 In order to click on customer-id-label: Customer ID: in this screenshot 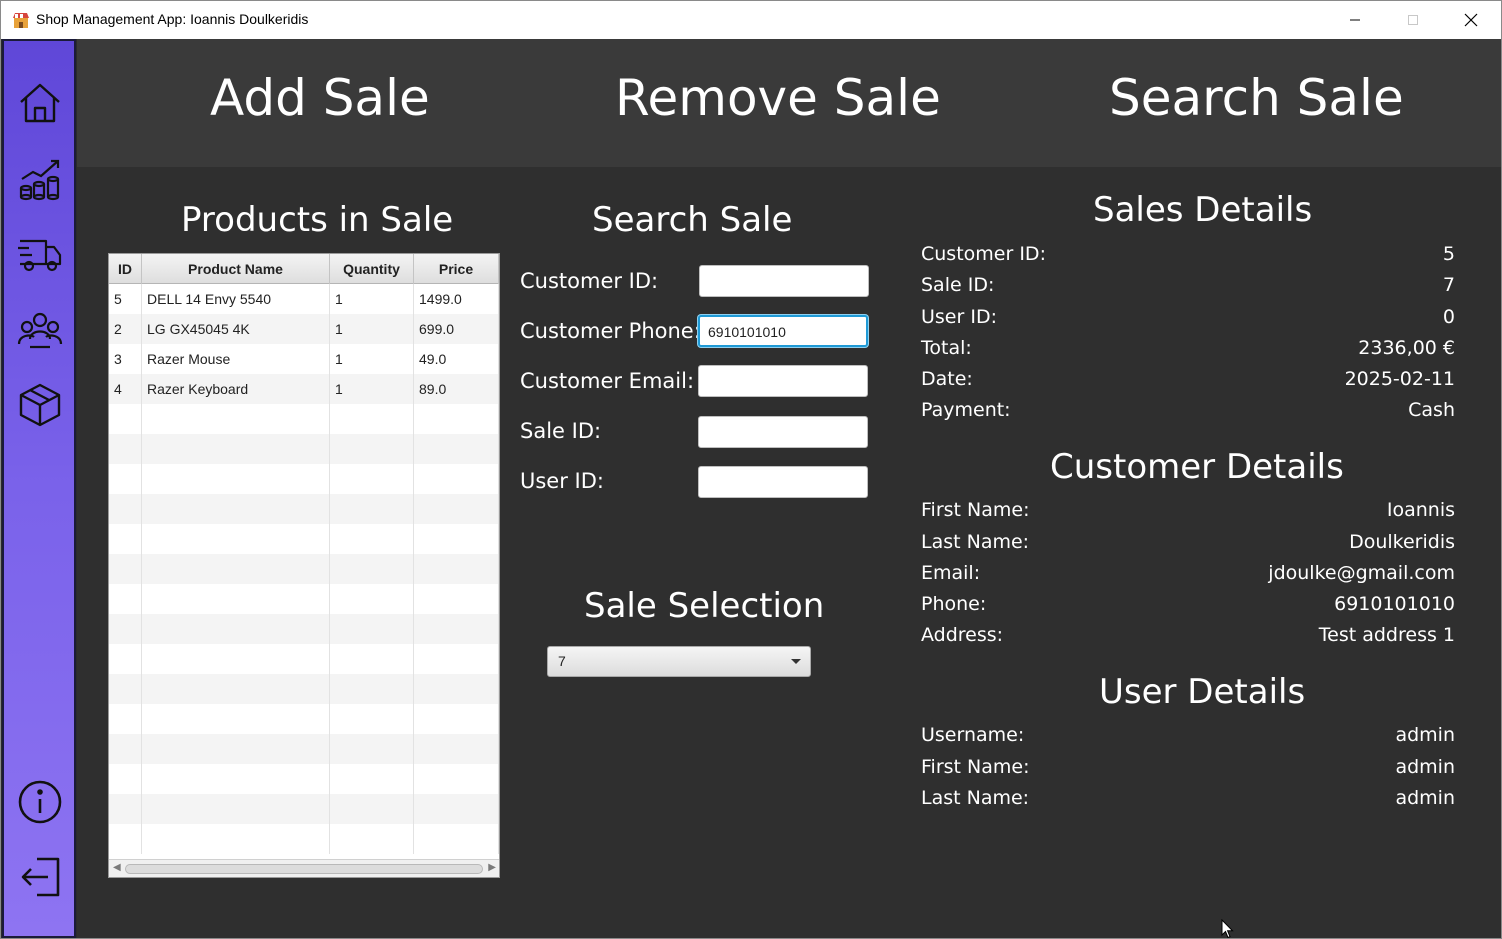, I will do `click(589, 281)`.